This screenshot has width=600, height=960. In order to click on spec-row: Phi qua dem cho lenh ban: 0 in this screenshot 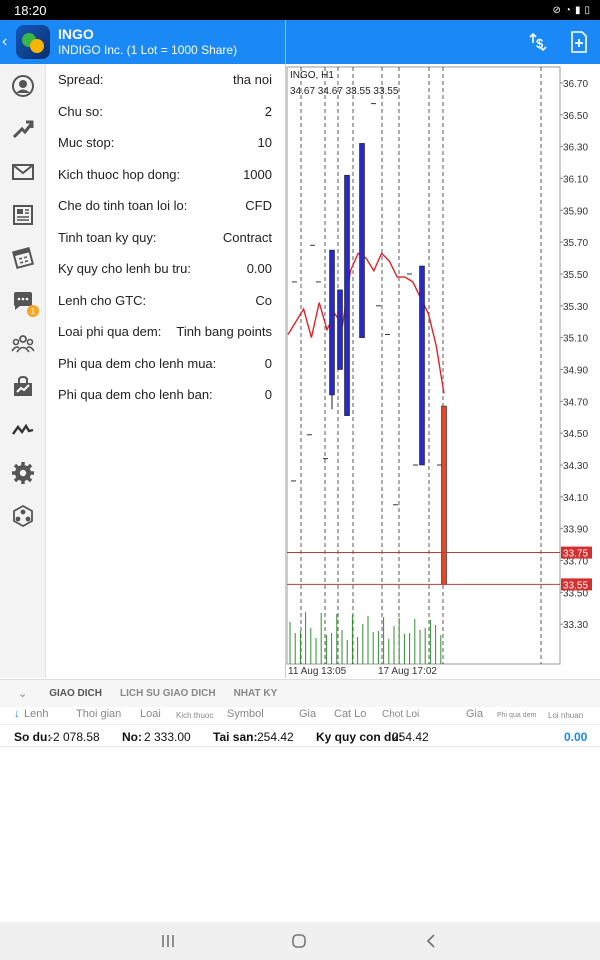, I will do `click(165, 394)`.